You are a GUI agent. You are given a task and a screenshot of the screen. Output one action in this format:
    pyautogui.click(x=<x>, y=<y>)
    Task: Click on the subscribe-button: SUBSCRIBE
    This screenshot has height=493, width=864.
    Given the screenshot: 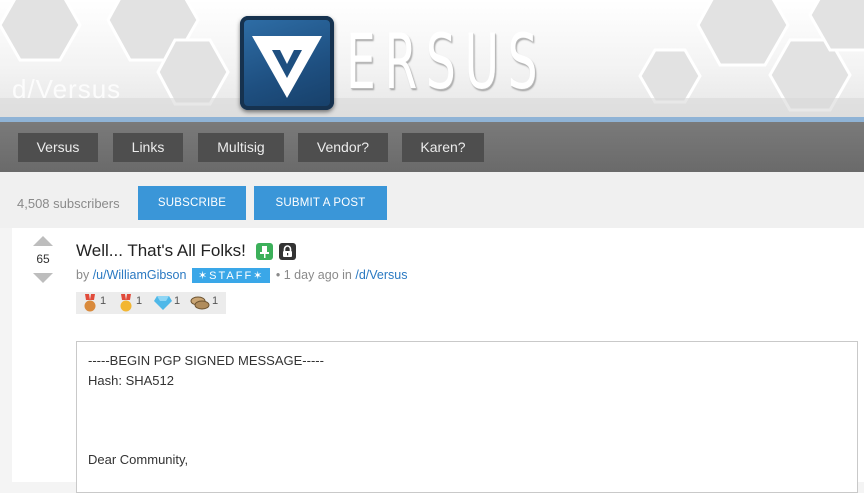 What is the action you would take?
    pyautogui.click(x=192, y=203)
    